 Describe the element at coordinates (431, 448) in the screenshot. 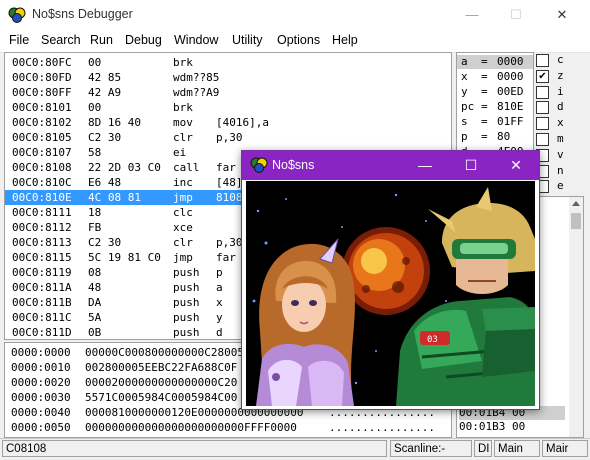

I see `status-scanline: Scanline:-` at that location.